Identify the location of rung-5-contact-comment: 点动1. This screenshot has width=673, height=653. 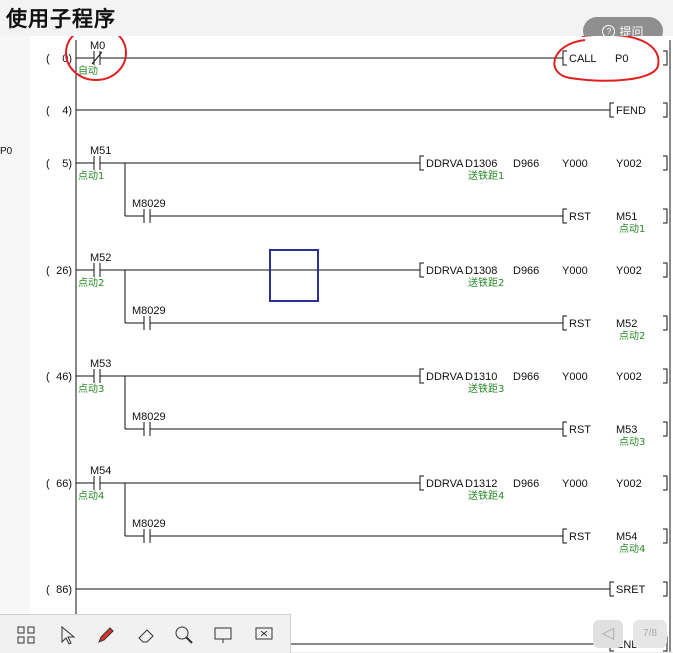
(91, 176).